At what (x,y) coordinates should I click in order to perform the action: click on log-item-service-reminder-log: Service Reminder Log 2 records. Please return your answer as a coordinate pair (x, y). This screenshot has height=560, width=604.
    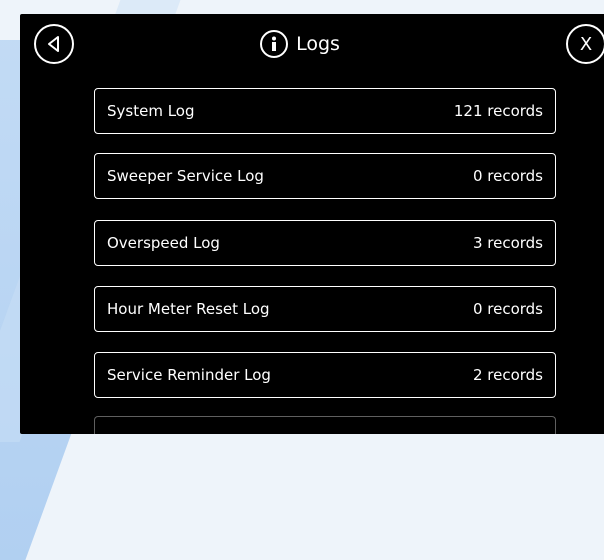
    Looking at the image, I should click on (325, 375).